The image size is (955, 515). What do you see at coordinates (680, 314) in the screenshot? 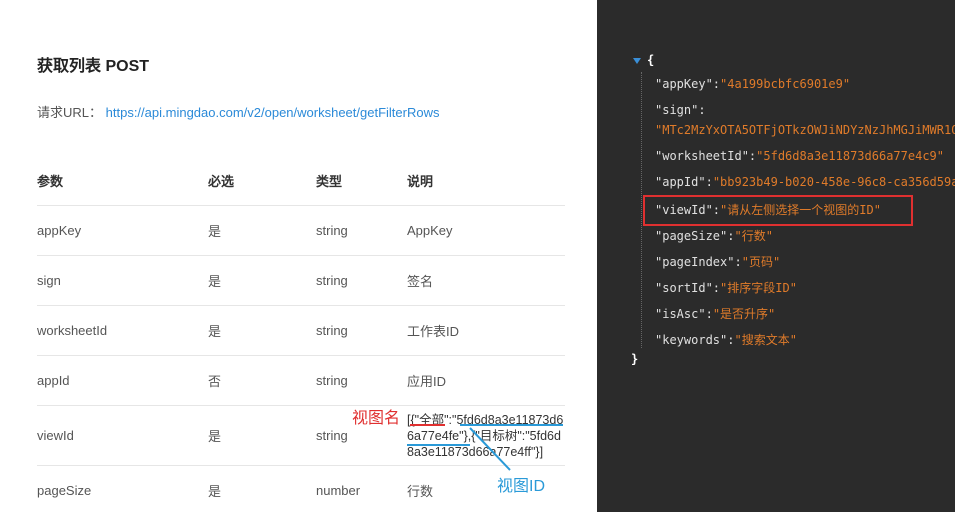
I see `json-key: "isAsc"` at bounding box center [680, 314].